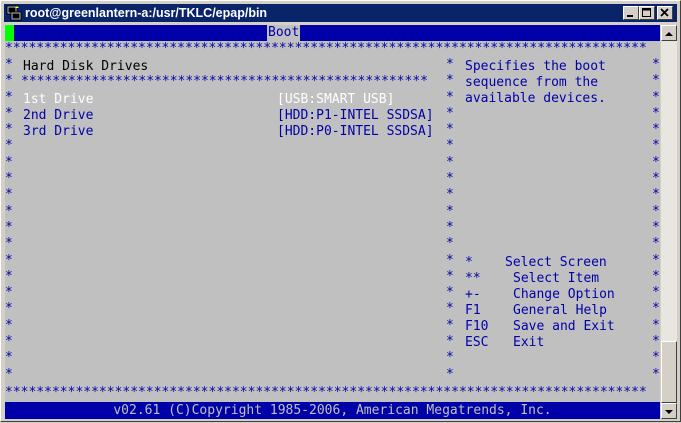  I want to click on minimize-icon, so click(630, 16).